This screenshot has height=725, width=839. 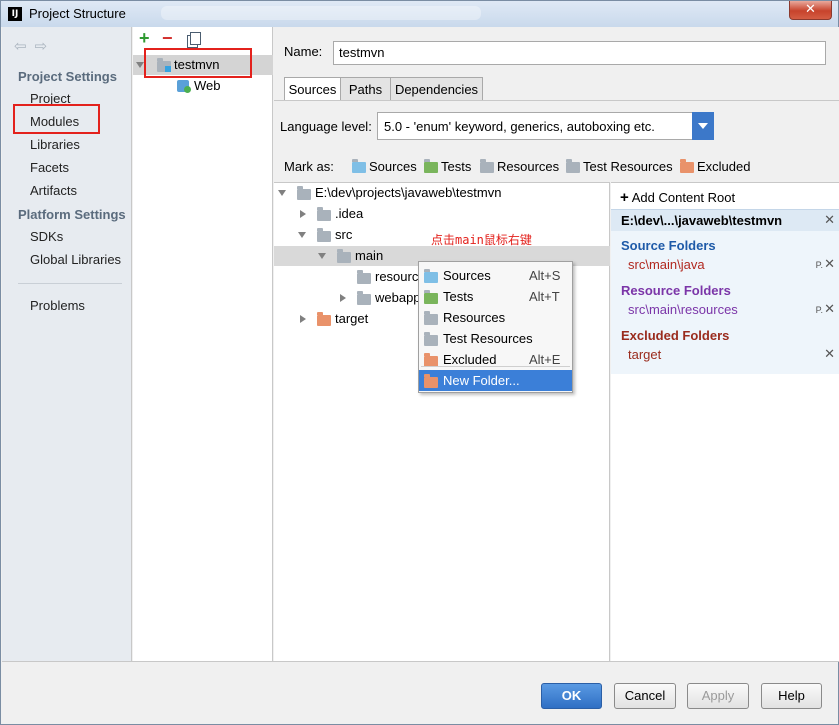 What do you see at coordinates (495, 296) in the screenshot?
I see `menu-item-tests: Tests Alt+T` at bounding box center [495, 296].